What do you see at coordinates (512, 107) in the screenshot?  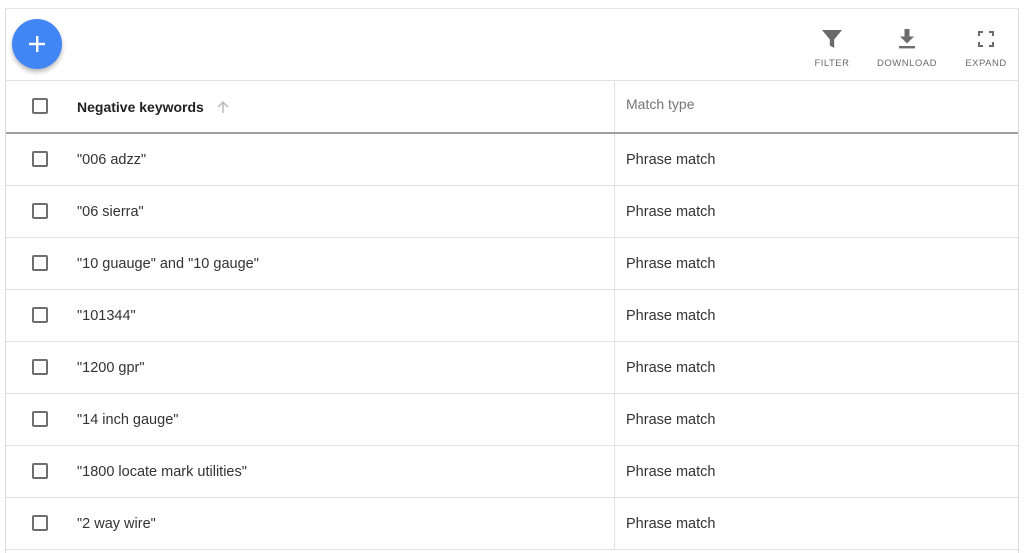 I see `table-header-row: Negative keywords Match type` at bounding box center [512, 107].